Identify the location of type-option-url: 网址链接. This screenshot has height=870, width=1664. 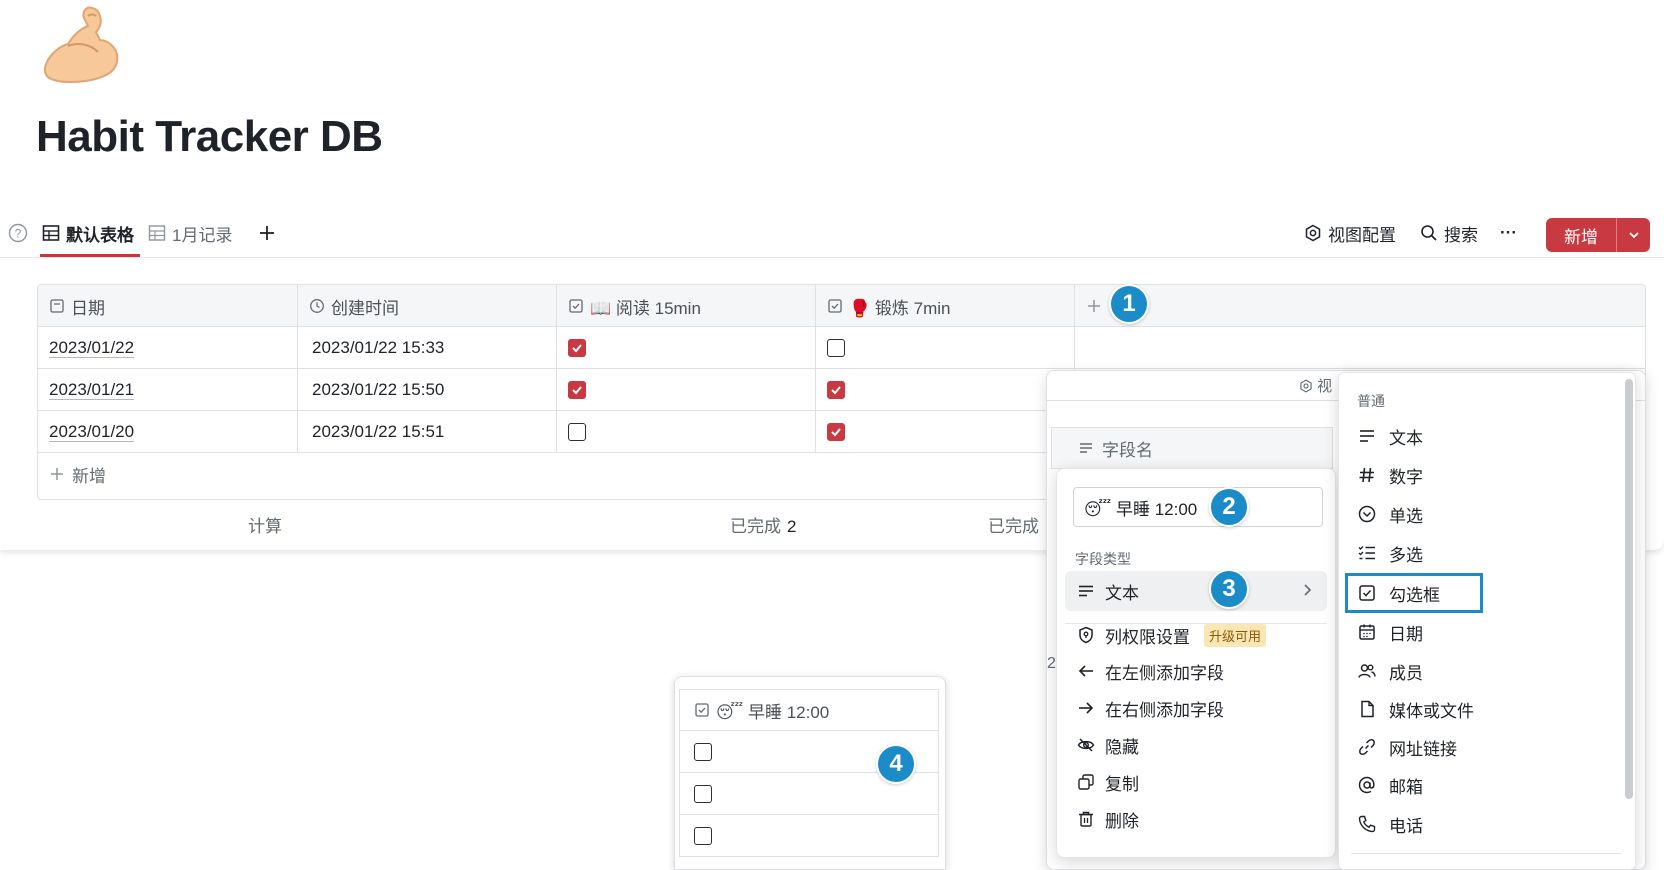
(1407, 747).